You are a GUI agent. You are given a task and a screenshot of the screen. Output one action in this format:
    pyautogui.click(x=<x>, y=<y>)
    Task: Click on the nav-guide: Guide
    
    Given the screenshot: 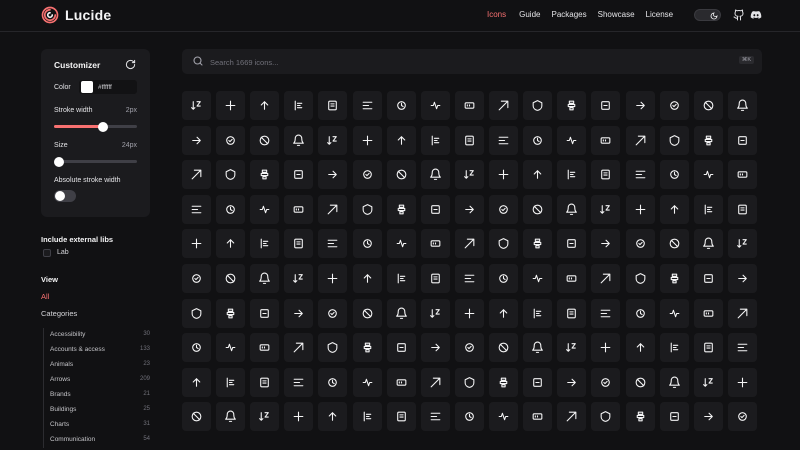 What is the action you would take?
    pyautogui.click(x=529, y=14)
    